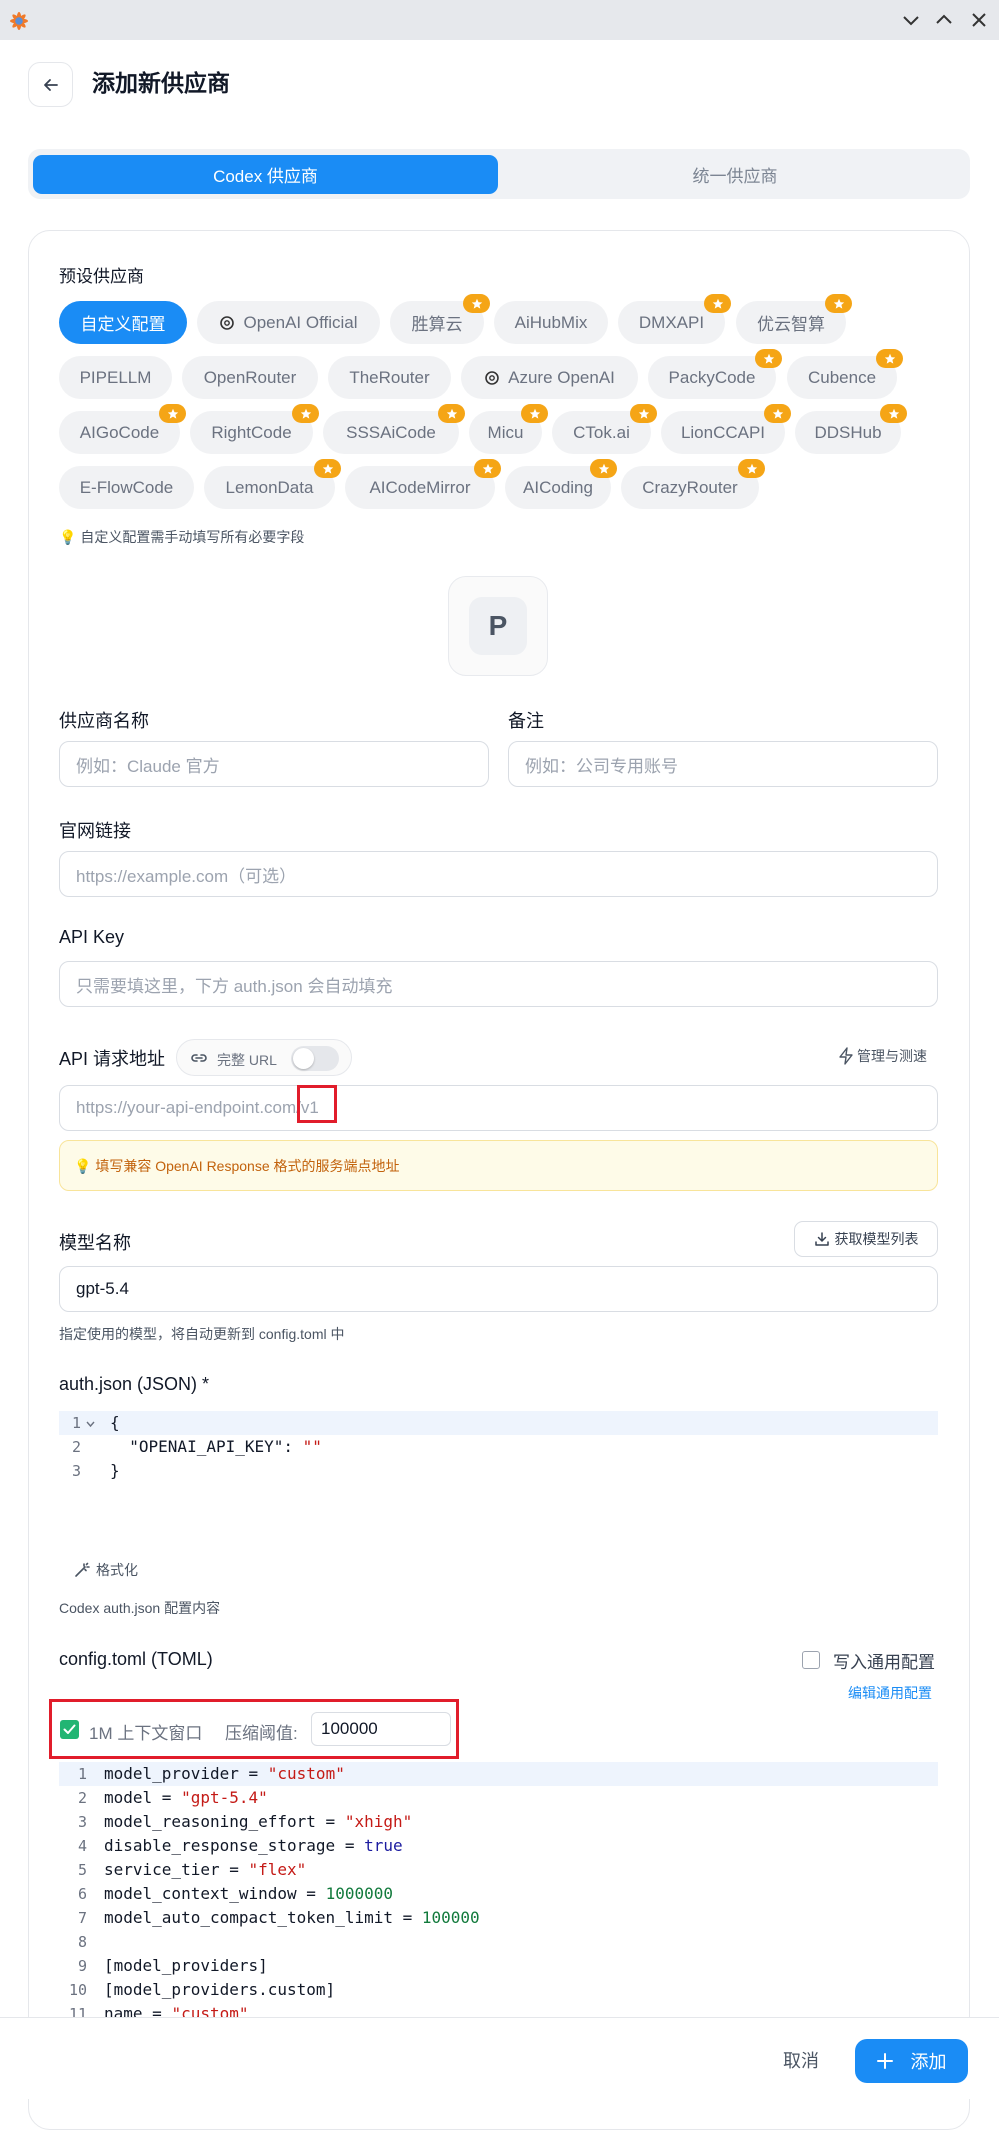 The width and height of the screenshot is (999, 2130). I want to click on chip-label: AiHubMix, so click(551, 322).